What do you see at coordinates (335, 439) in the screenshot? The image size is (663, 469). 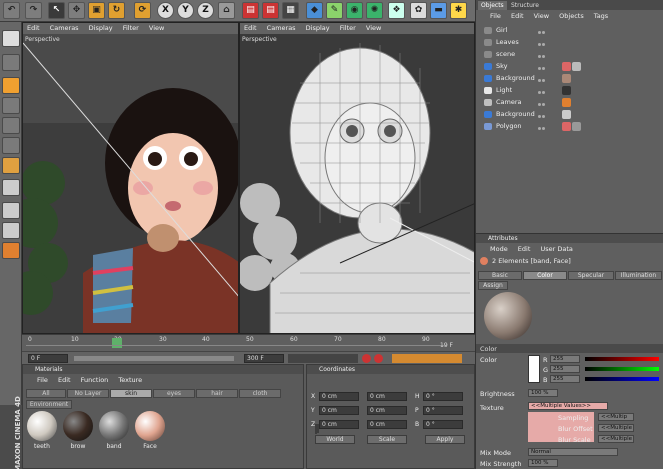 I see `world-dropdown: World` at bounding box center [335, 439].